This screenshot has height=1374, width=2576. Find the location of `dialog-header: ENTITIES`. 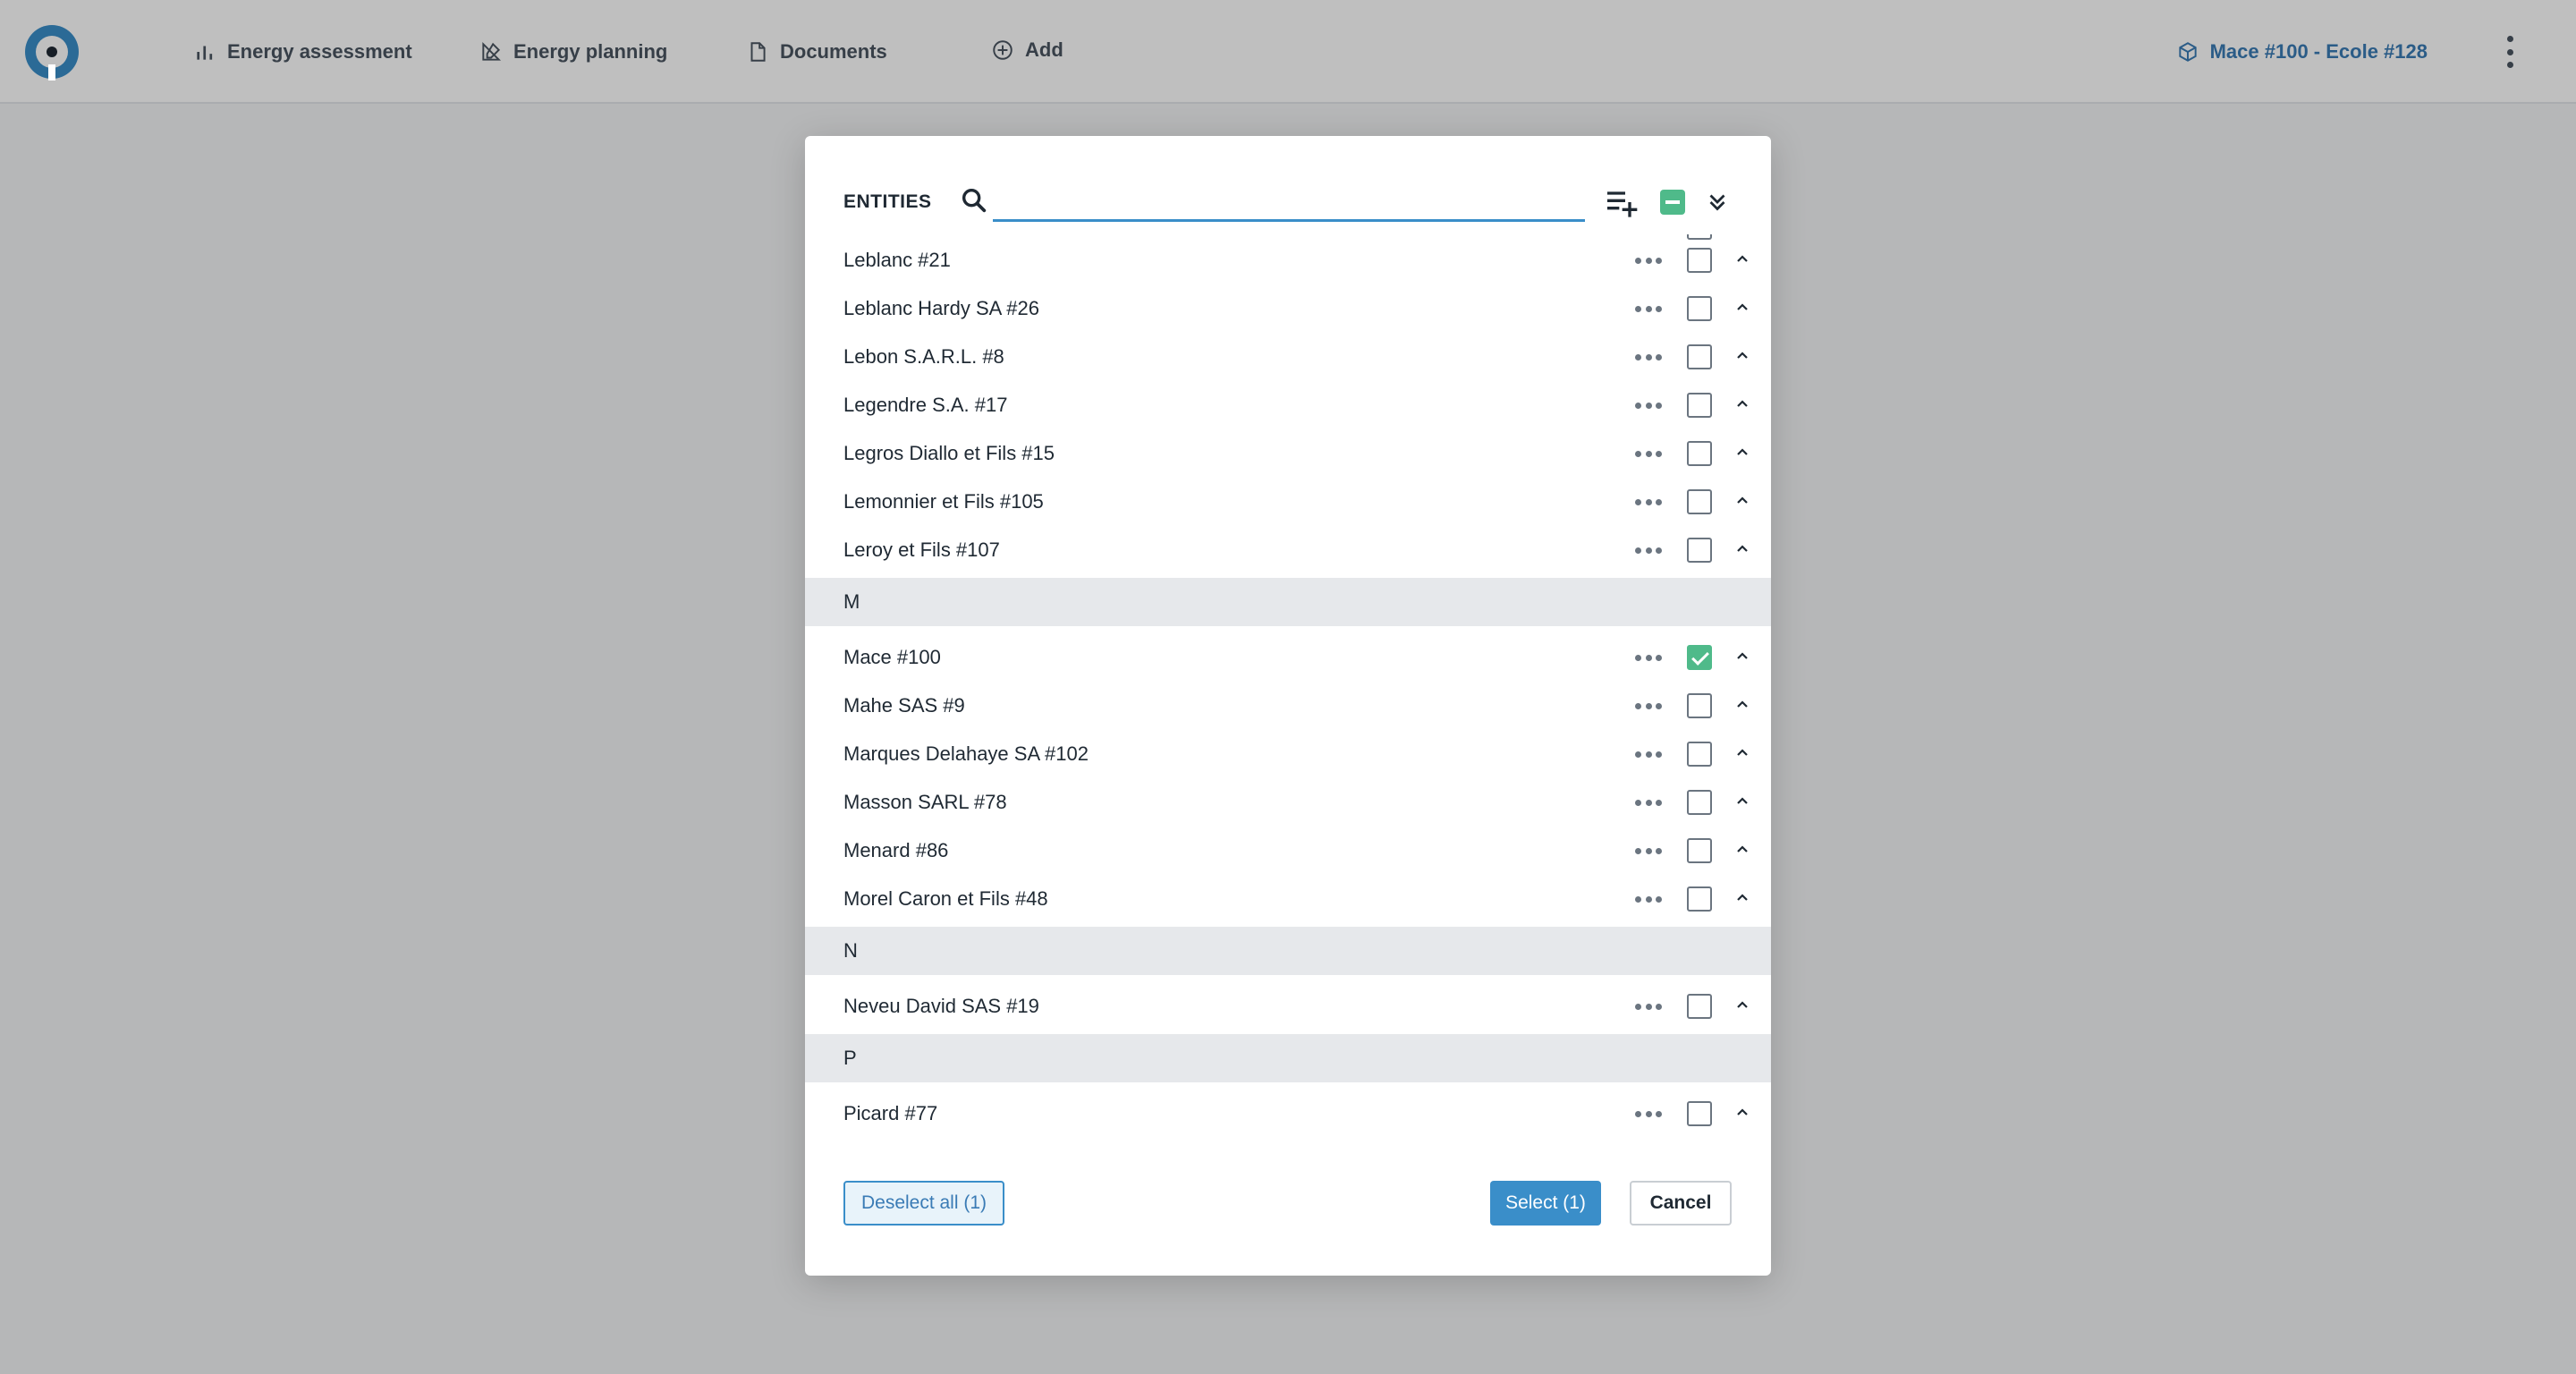

dialog-header: ENTITIES is located at coordinates (1288, 185).